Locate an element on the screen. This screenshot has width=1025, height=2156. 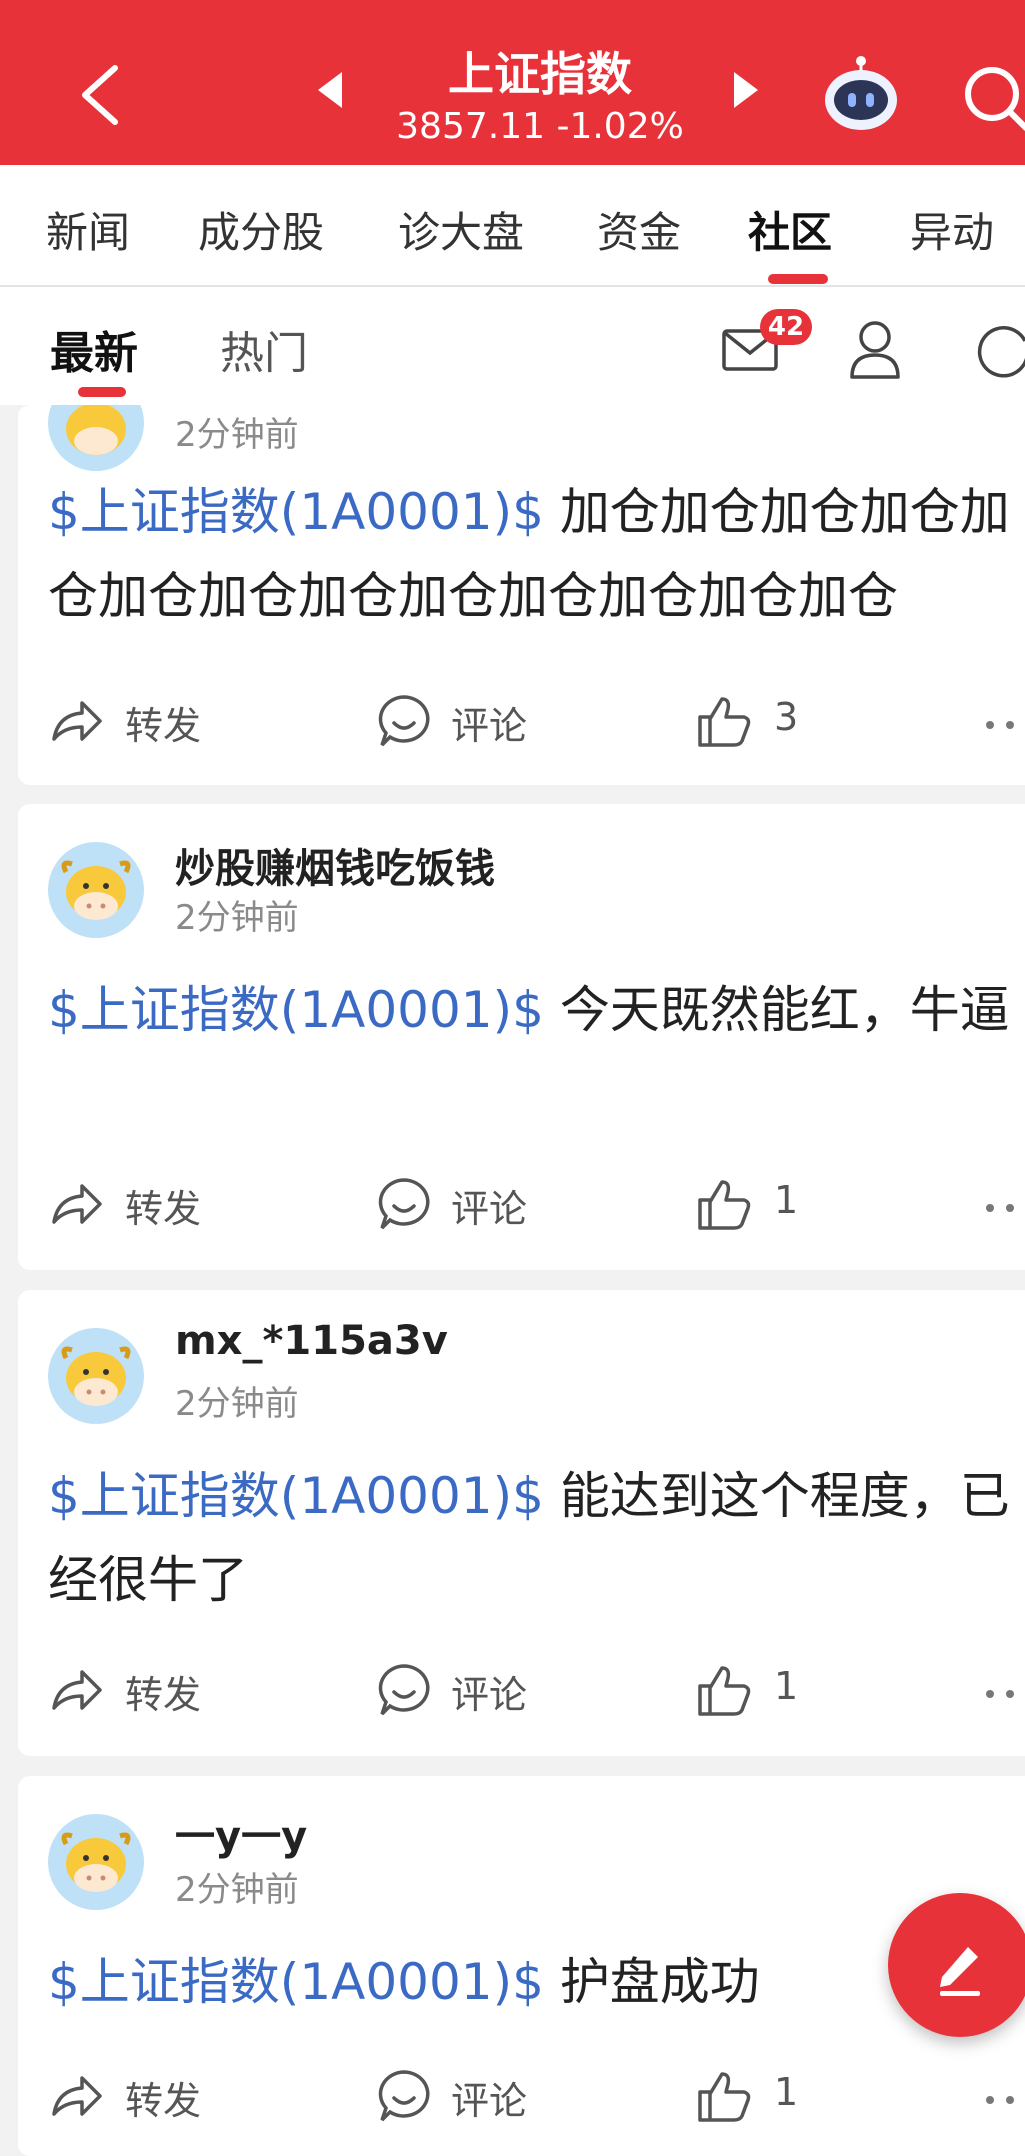
robot-assistant-icon is located at coordinates (861, 94).